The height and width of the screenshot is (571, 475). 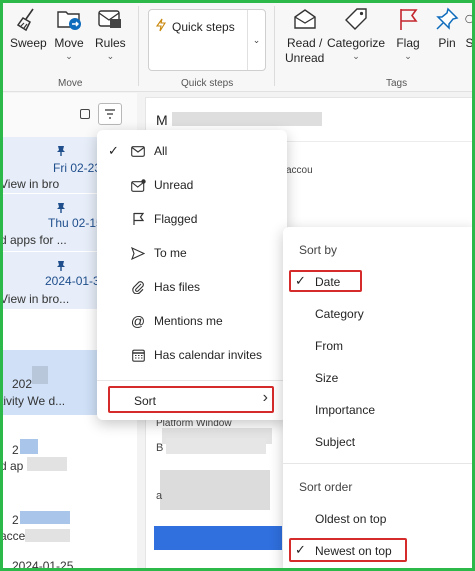 I want to click on quick-steps-expand-button: ⌄, so click(x=256, y=40).